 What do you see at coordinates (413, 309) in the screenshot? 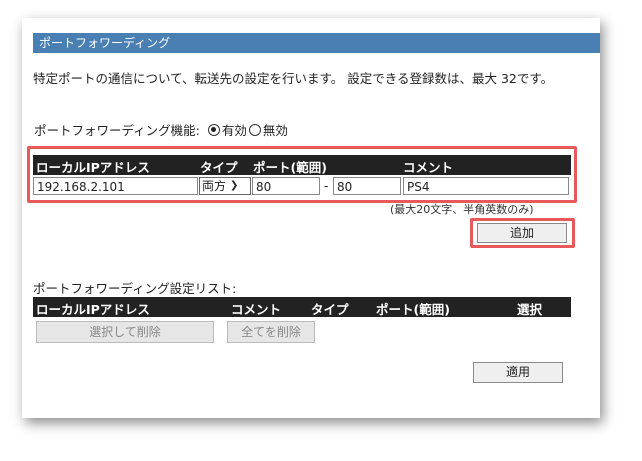
I see `list-header-port: ポート(範囲)` at bounding box center [413, 309].